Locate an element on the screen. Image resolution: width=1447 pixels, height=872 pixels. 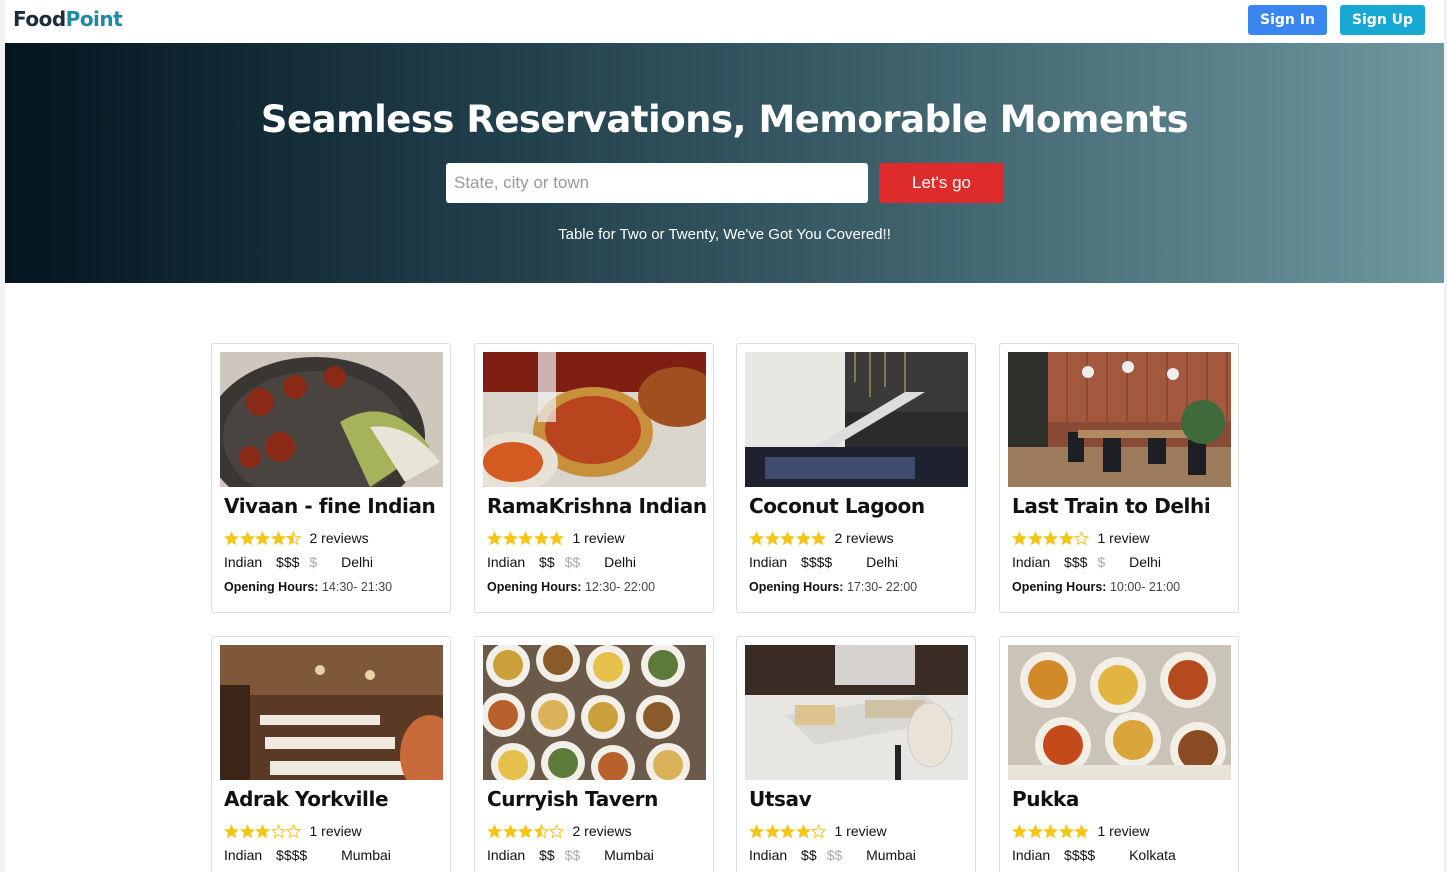
restaurant-card: Utsav 1 review Indian $$ $$ Mumbai is located at coordinates (856, 754).